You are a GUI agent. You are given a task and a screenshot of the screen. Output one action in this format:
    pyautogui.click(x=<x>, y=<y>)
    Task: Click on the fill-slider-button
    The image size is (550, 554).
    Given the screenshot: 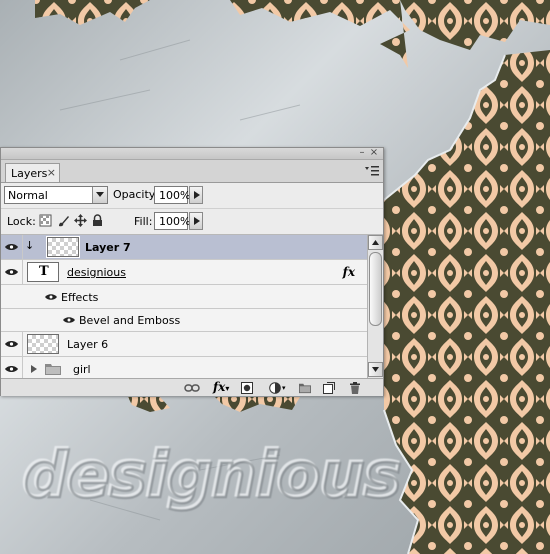 What is the action you would take?
    pyautogui.click(x=196, y=221)
    